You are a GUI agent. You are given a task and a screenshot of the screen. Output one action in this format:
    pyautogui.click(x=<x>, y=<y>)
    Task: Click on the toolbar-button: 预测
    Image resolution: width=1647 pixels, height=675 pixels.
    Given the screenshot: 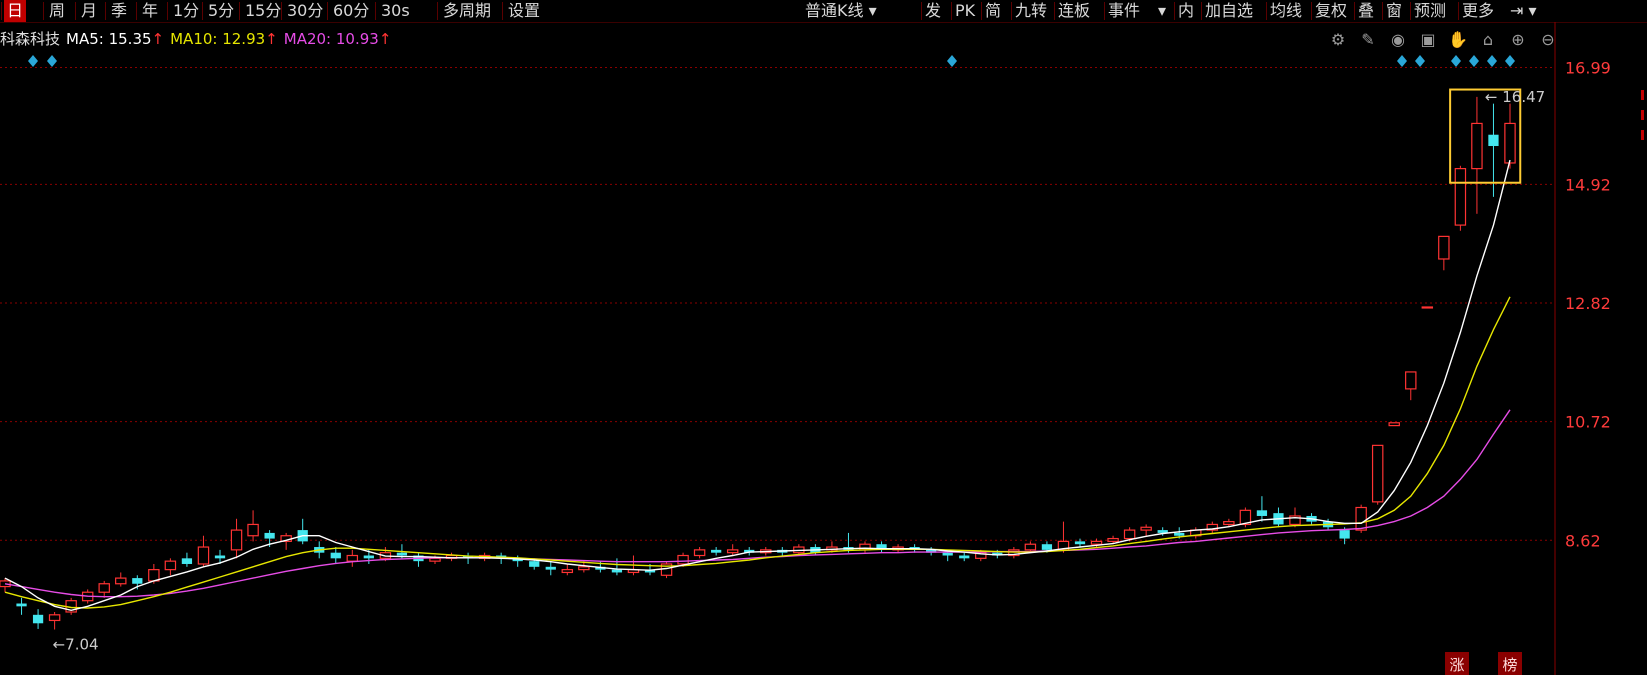 What is the action you would take?
    pyautogui.click(x=1430, y=11)
    